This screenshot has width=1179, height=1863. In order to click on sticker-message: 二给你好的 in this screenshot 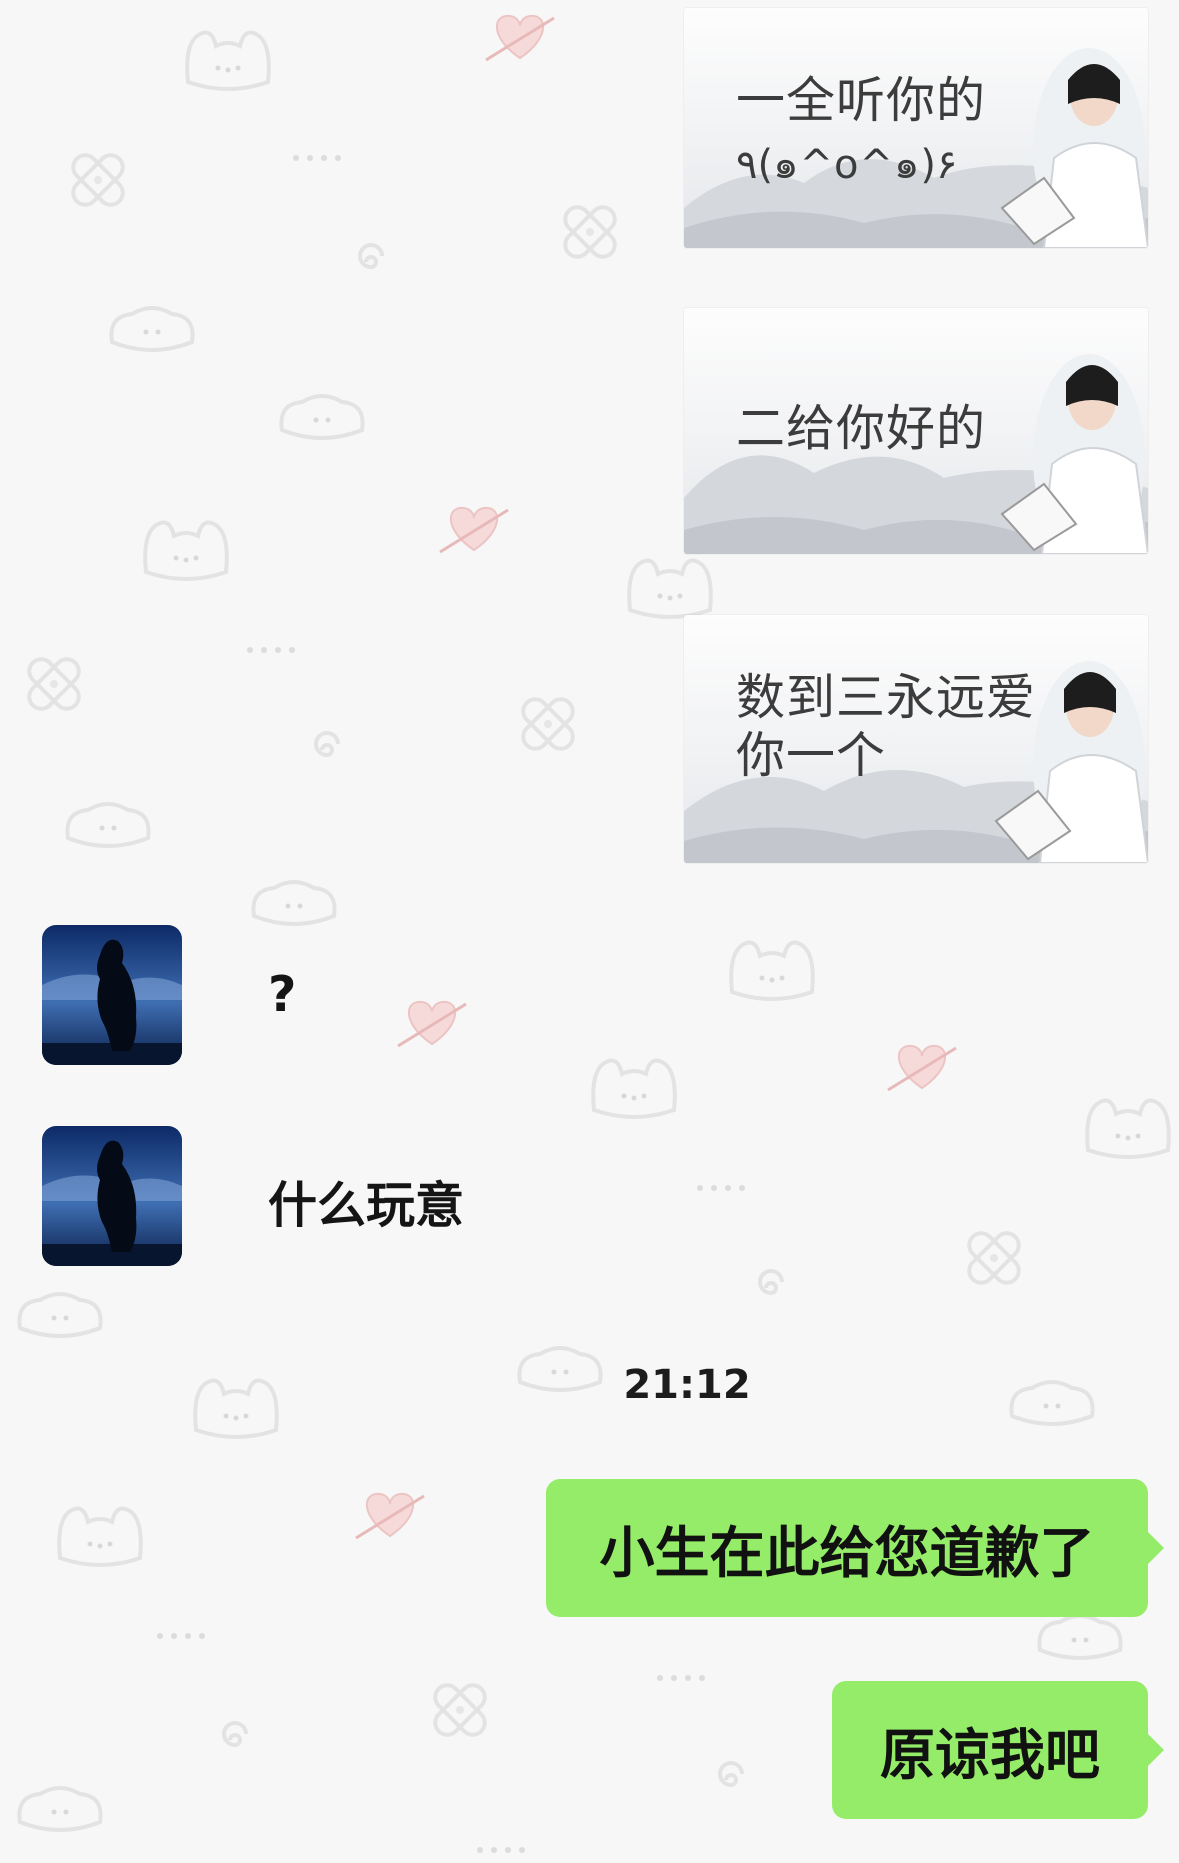, I will do `click(916, 431)`.